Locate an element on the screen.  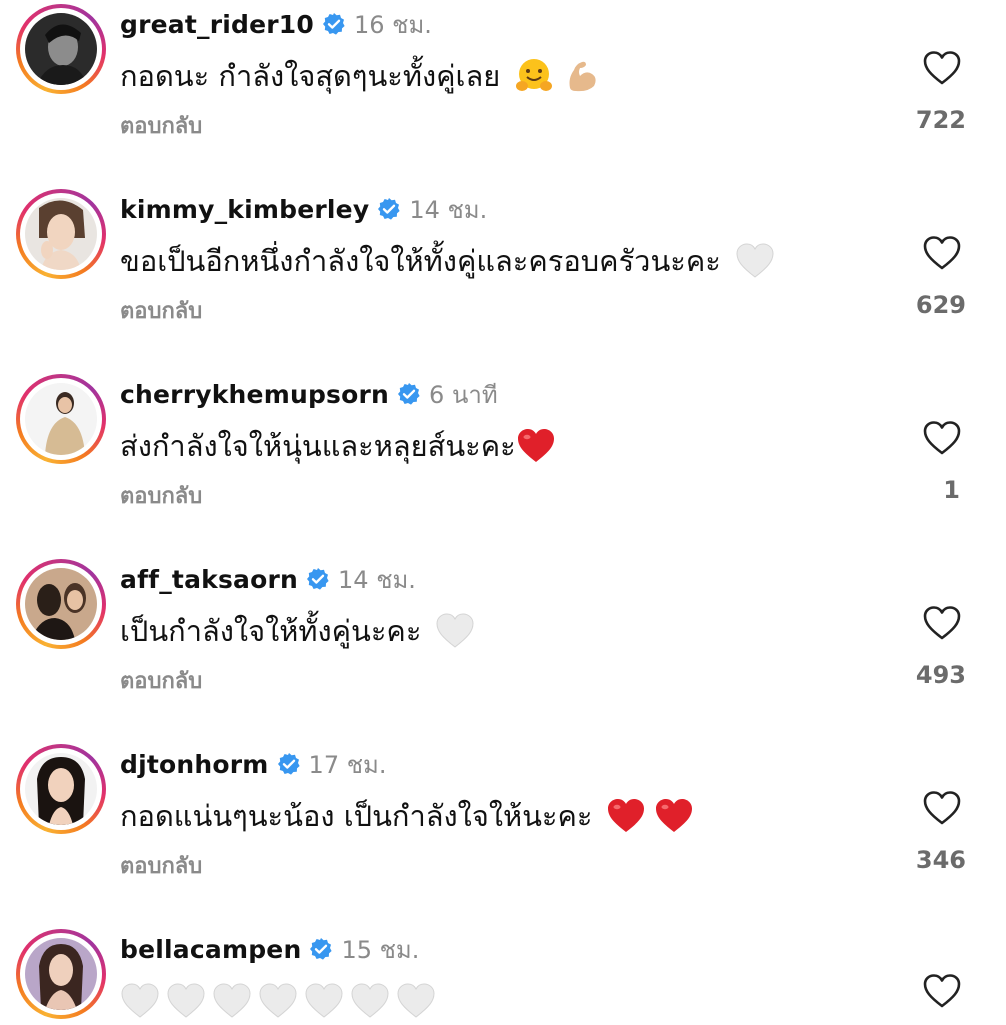
comment-timestamp: 15 ชม. is located at coordinates (380, 949).